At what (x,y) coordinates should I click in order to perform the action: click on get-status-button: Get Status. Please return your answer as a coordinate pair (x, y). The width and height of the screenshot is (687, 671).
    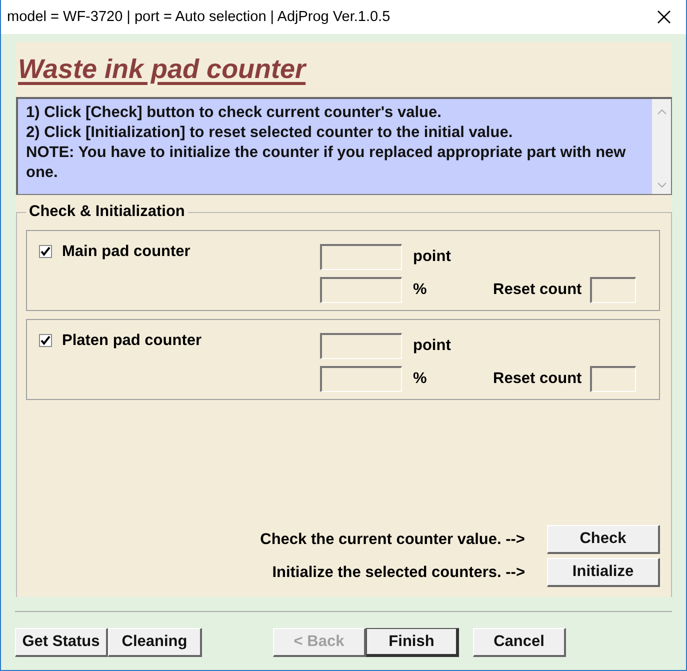
    Looking at the image, I should click on (61, 642).